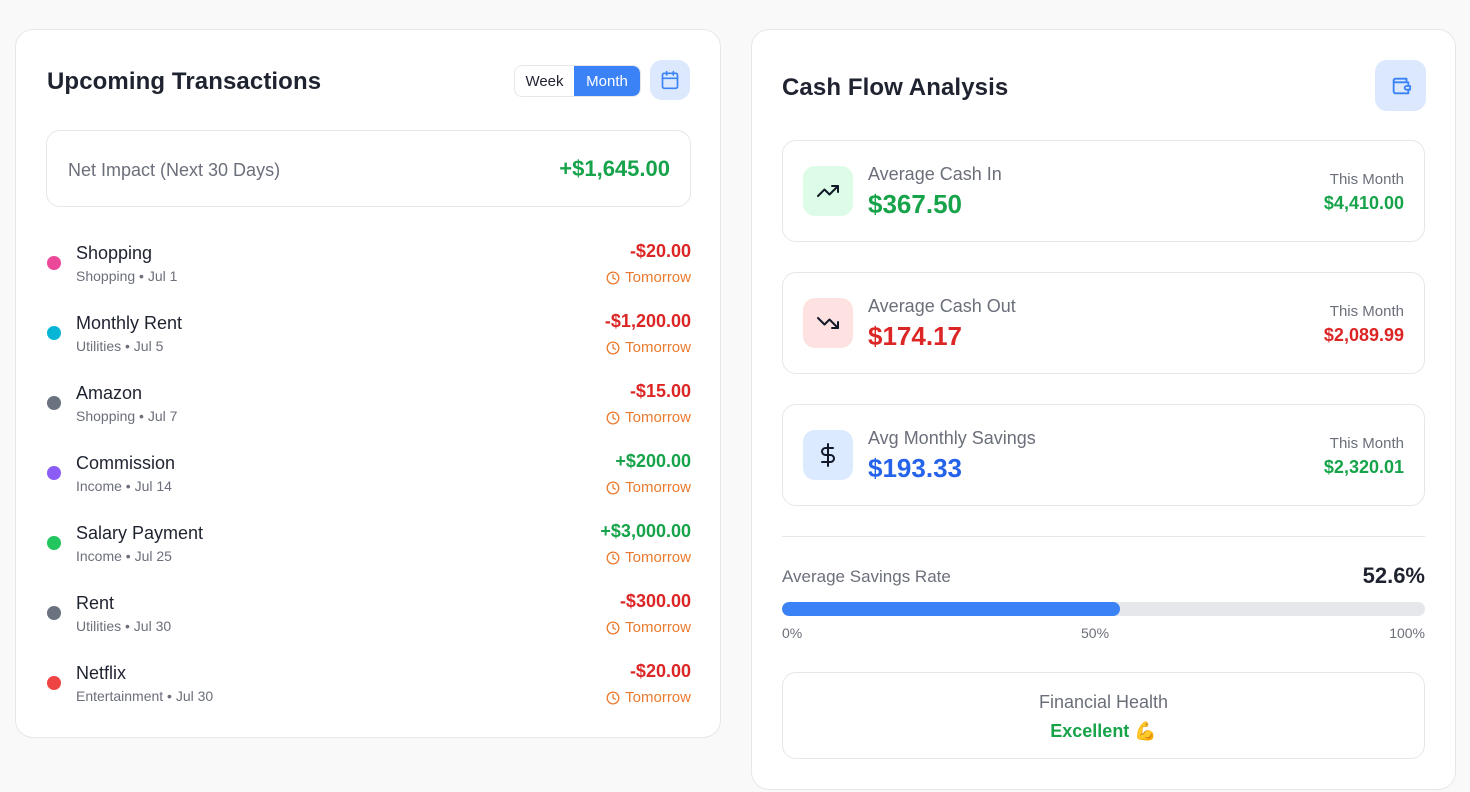 Image resolution: width=1470 pixels, height=792 pixels. Describe the element at coordinates (951, 609) in the screenshot. I see `savings-rate-bar-fill` at that location.